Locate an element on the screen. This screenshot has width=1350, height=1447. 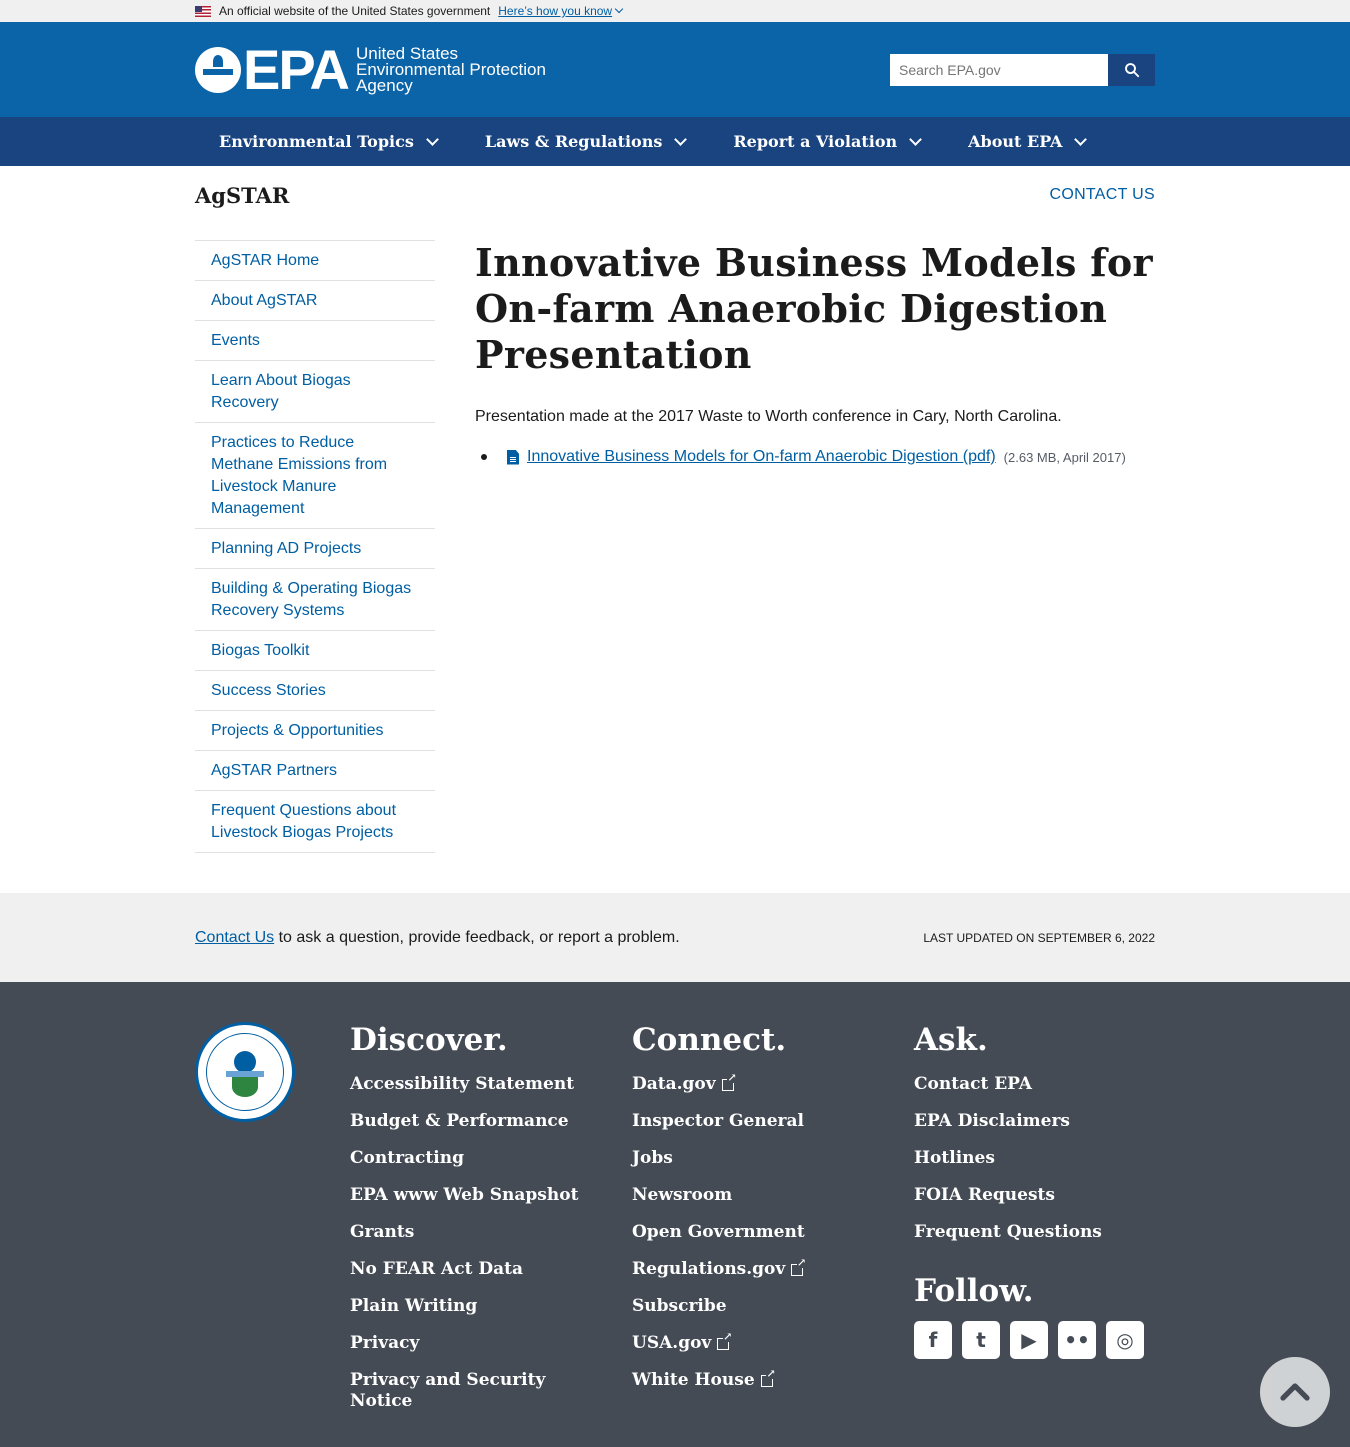
search-form is located at coordinates (1022, 69).